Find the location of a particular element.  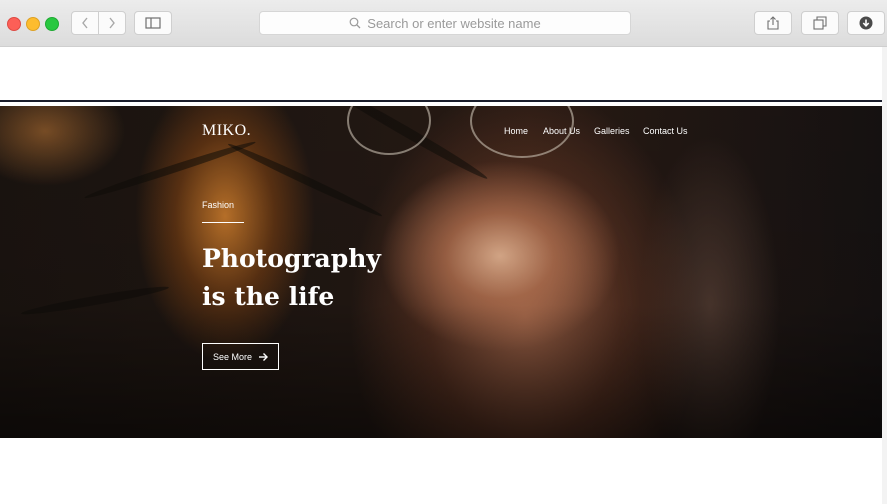

browser-toolbar: Search or enter website name is located at coordinates (443, 23).